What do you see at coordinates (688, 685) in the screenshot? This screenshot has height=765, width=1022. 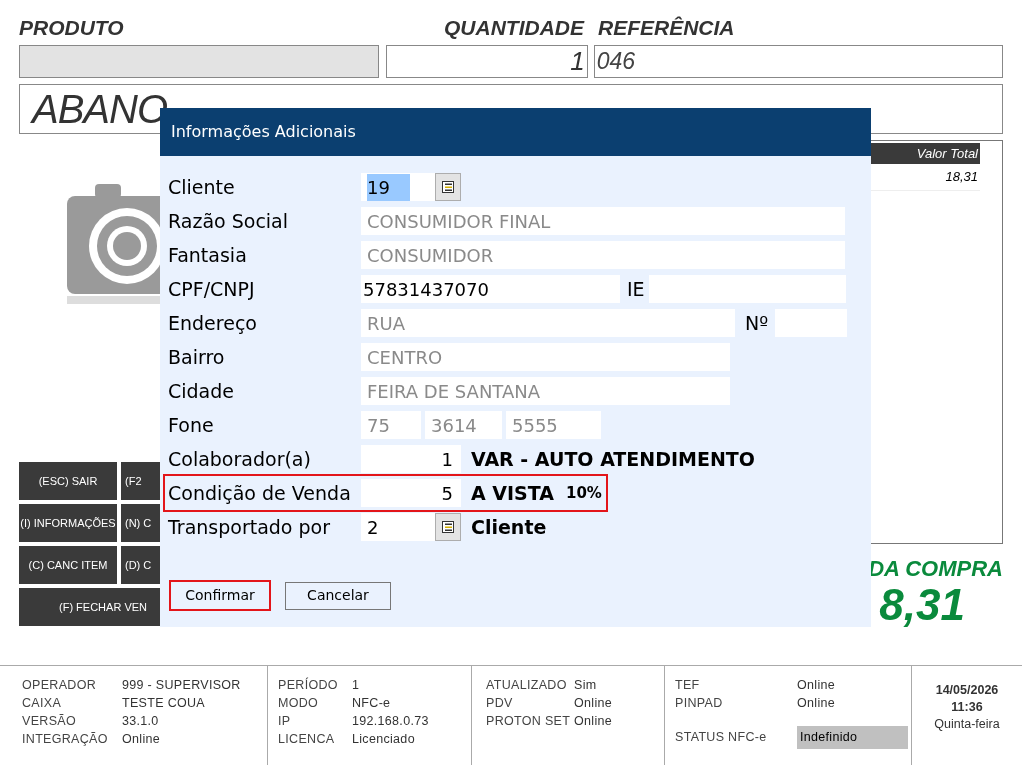 I see `status-label: TEF` at bounding box center [688, 685].